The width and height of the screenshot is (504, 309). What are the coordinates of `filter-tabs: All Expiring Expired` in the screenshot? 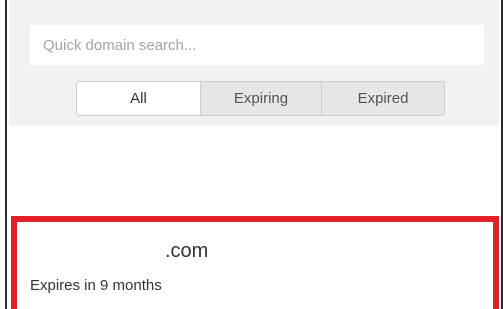 It's located at (260, 98).